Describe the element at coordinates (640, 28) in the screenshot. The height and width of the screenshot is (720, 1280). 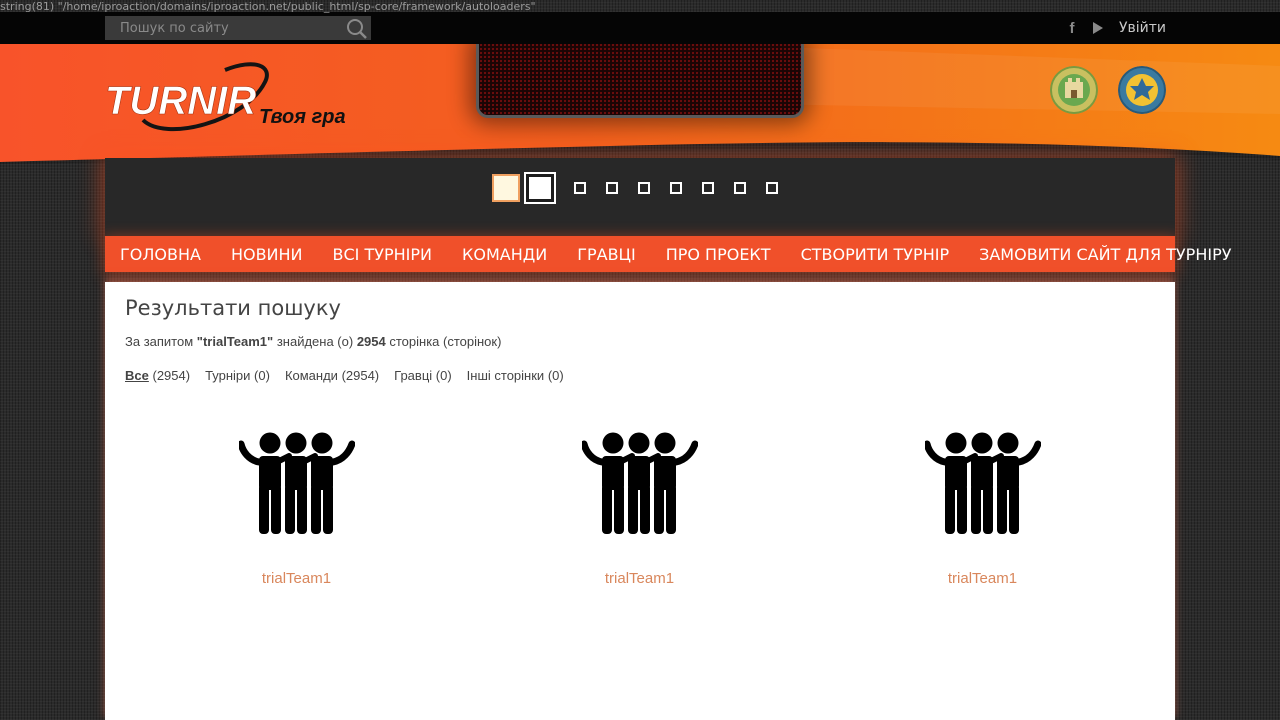
I see `top-bar: f Увійти` at that location.